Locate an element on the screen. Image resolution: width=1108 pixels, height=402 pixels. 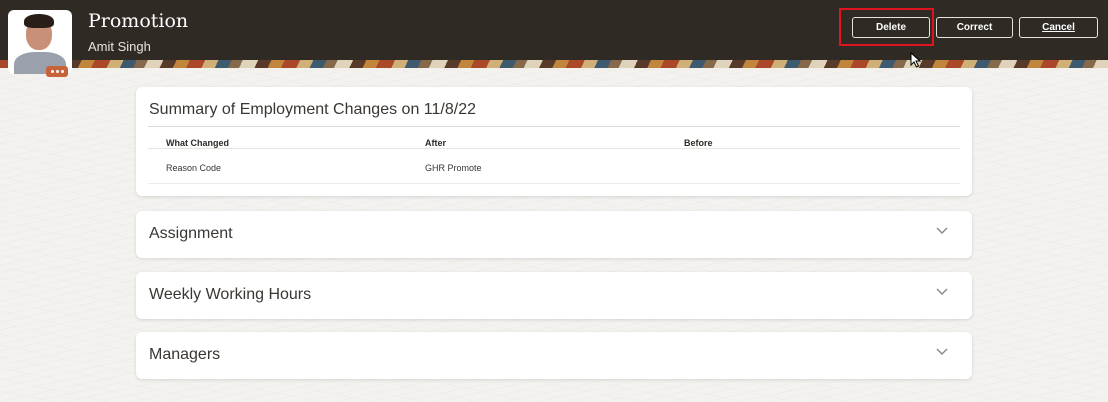
table-header-divider is located at coordinates (554, 148).